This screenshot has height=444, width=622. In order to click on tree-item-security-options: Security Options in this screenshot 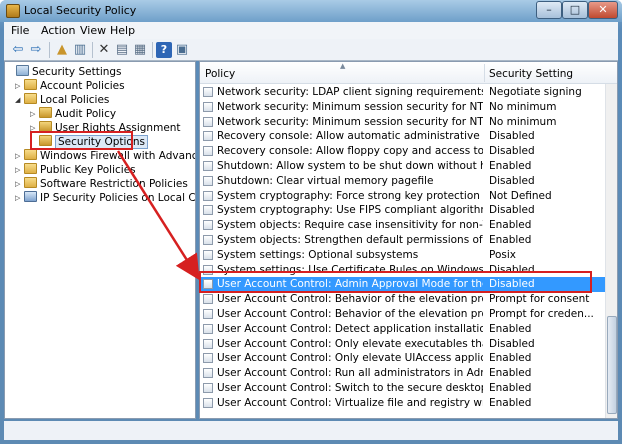, I will do `click(89, 142)`.